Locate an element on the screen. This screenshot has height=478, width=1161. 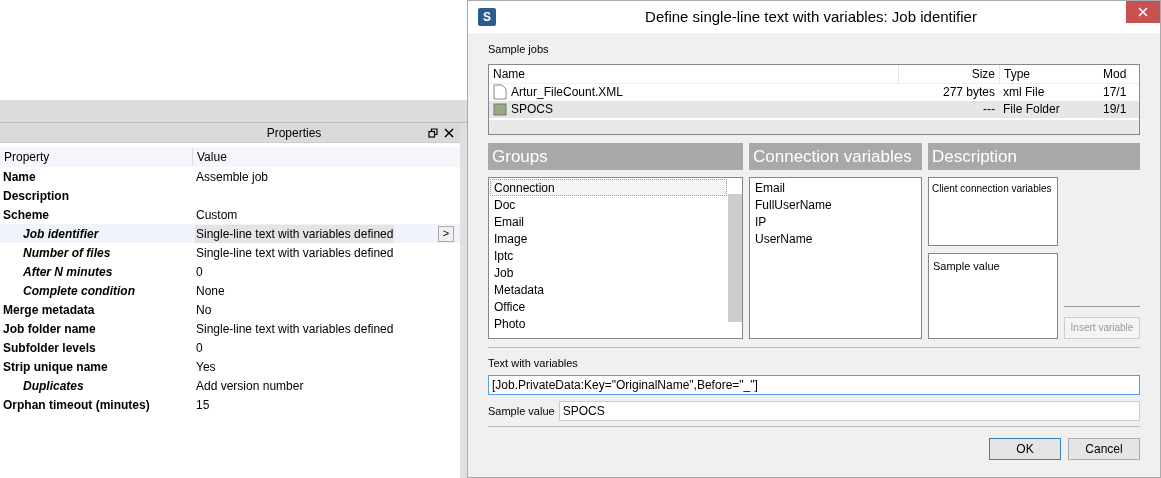
window-title: Define single-line text with variables: Job identifier is located at coordinates (811, 16).